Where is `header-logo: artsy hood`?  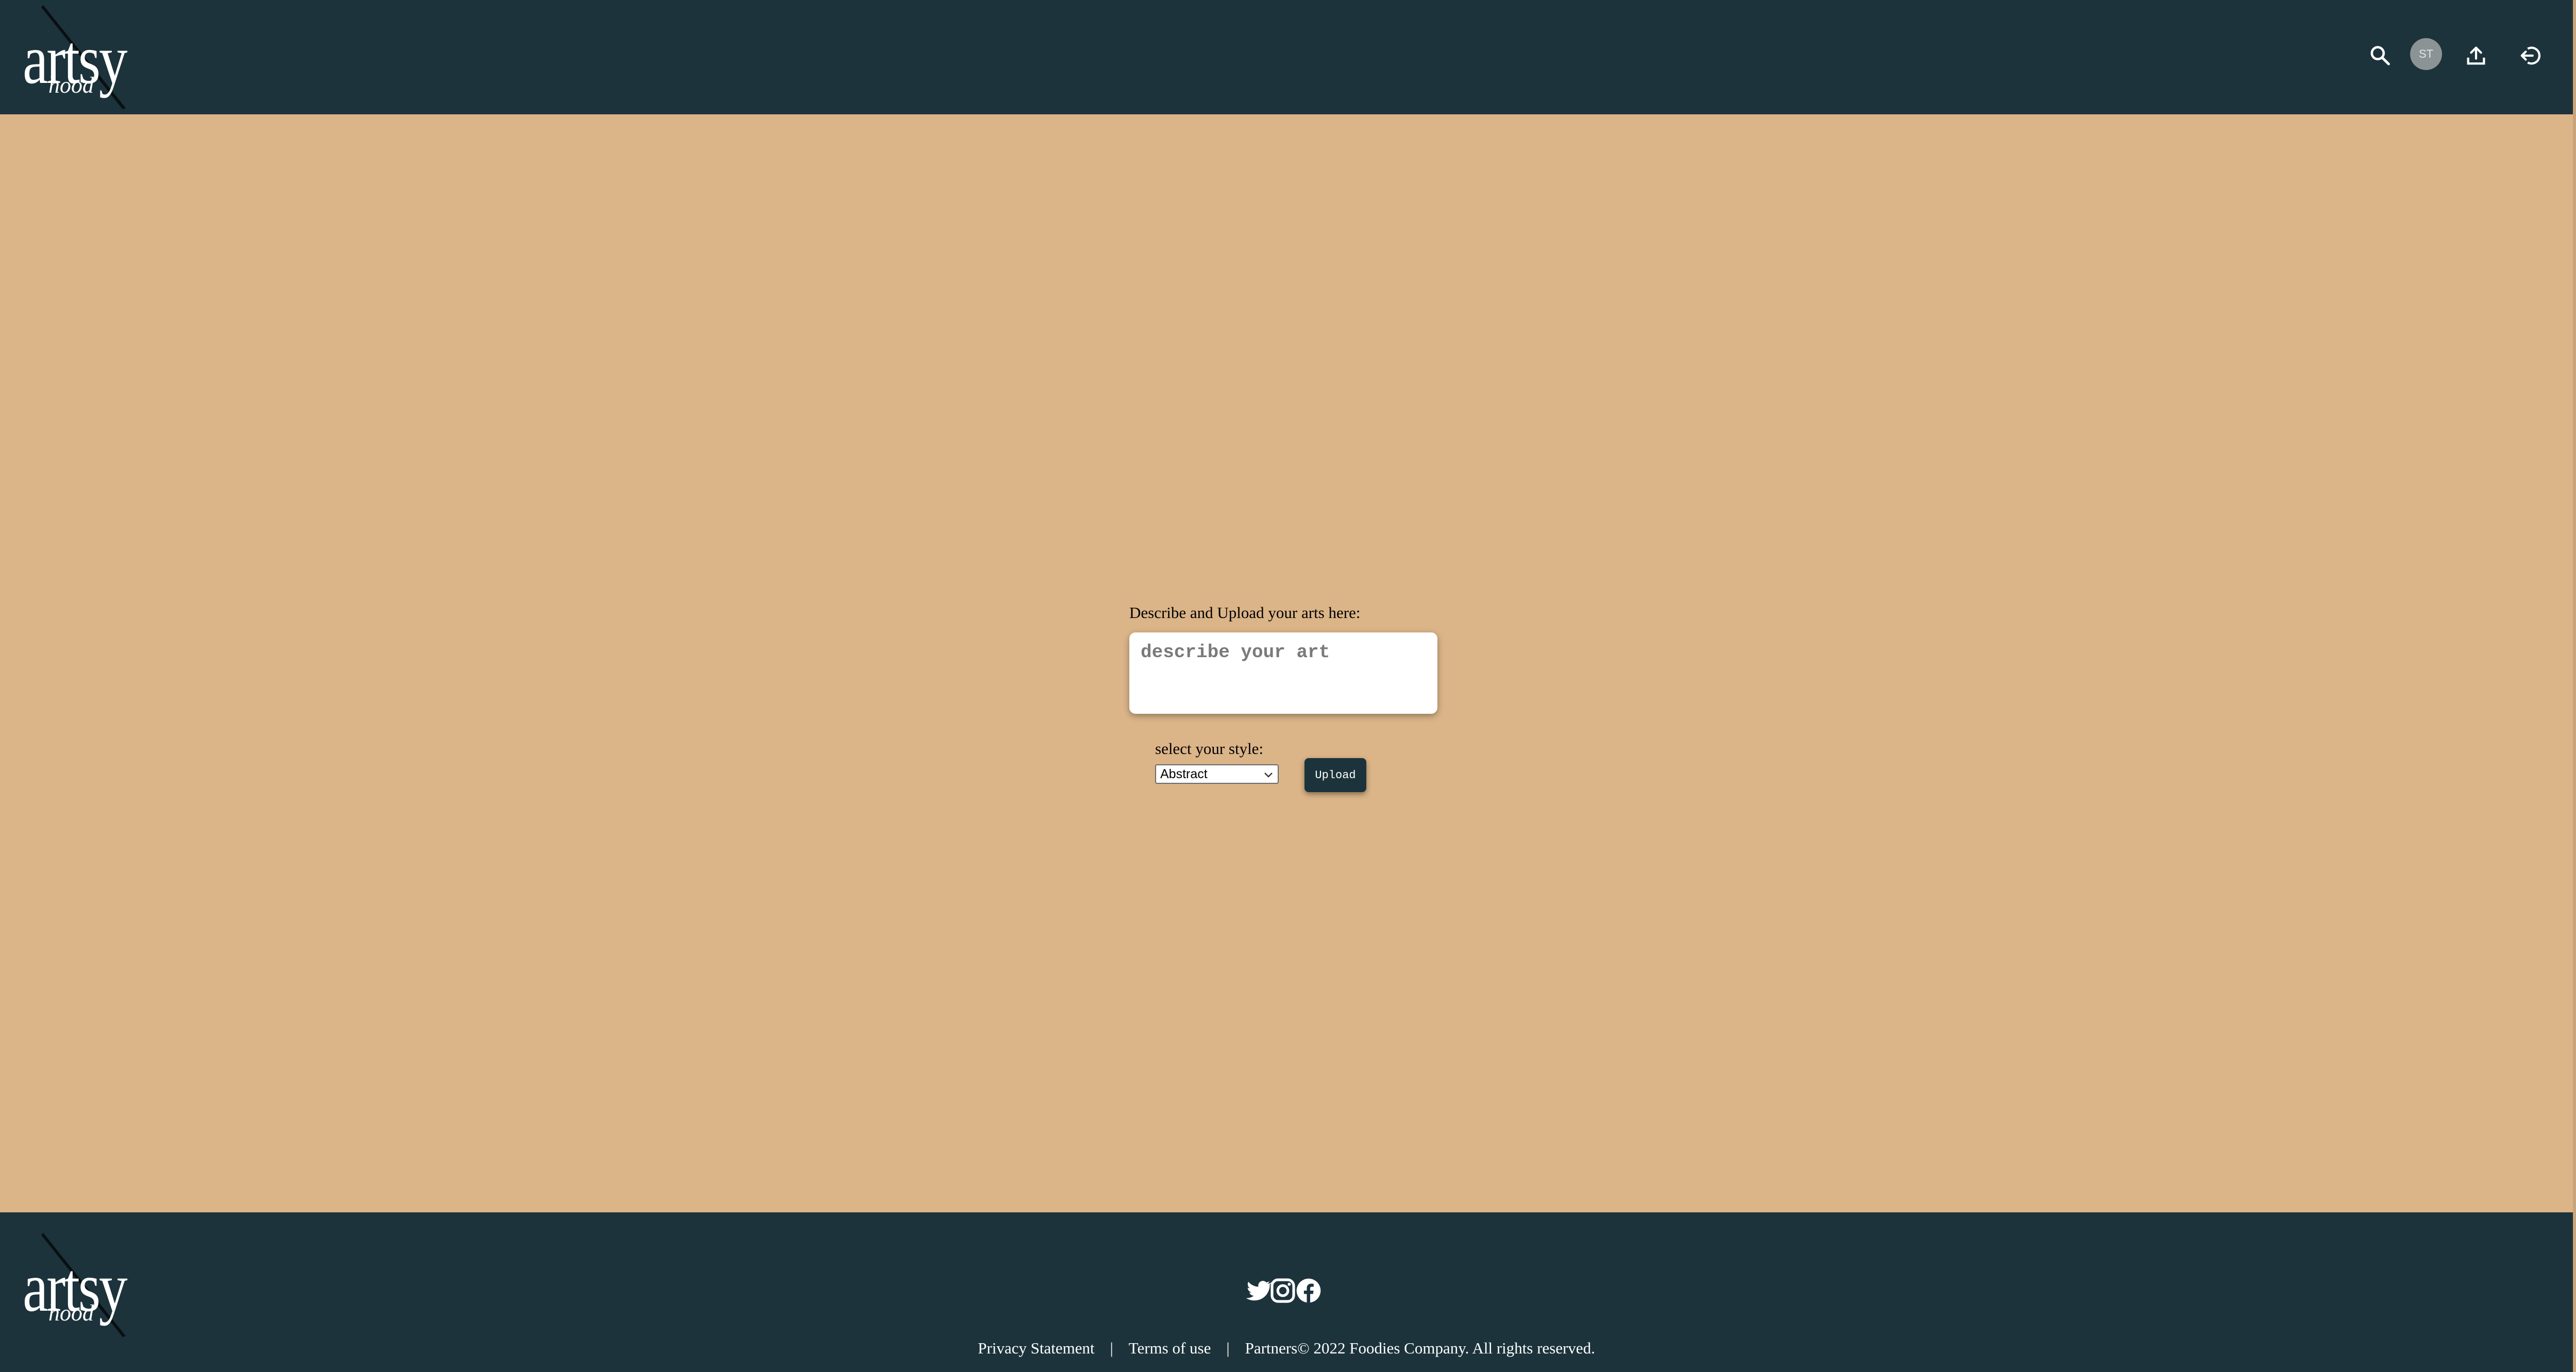
header-logo: artsy hood is located at coordinates (75, 57).